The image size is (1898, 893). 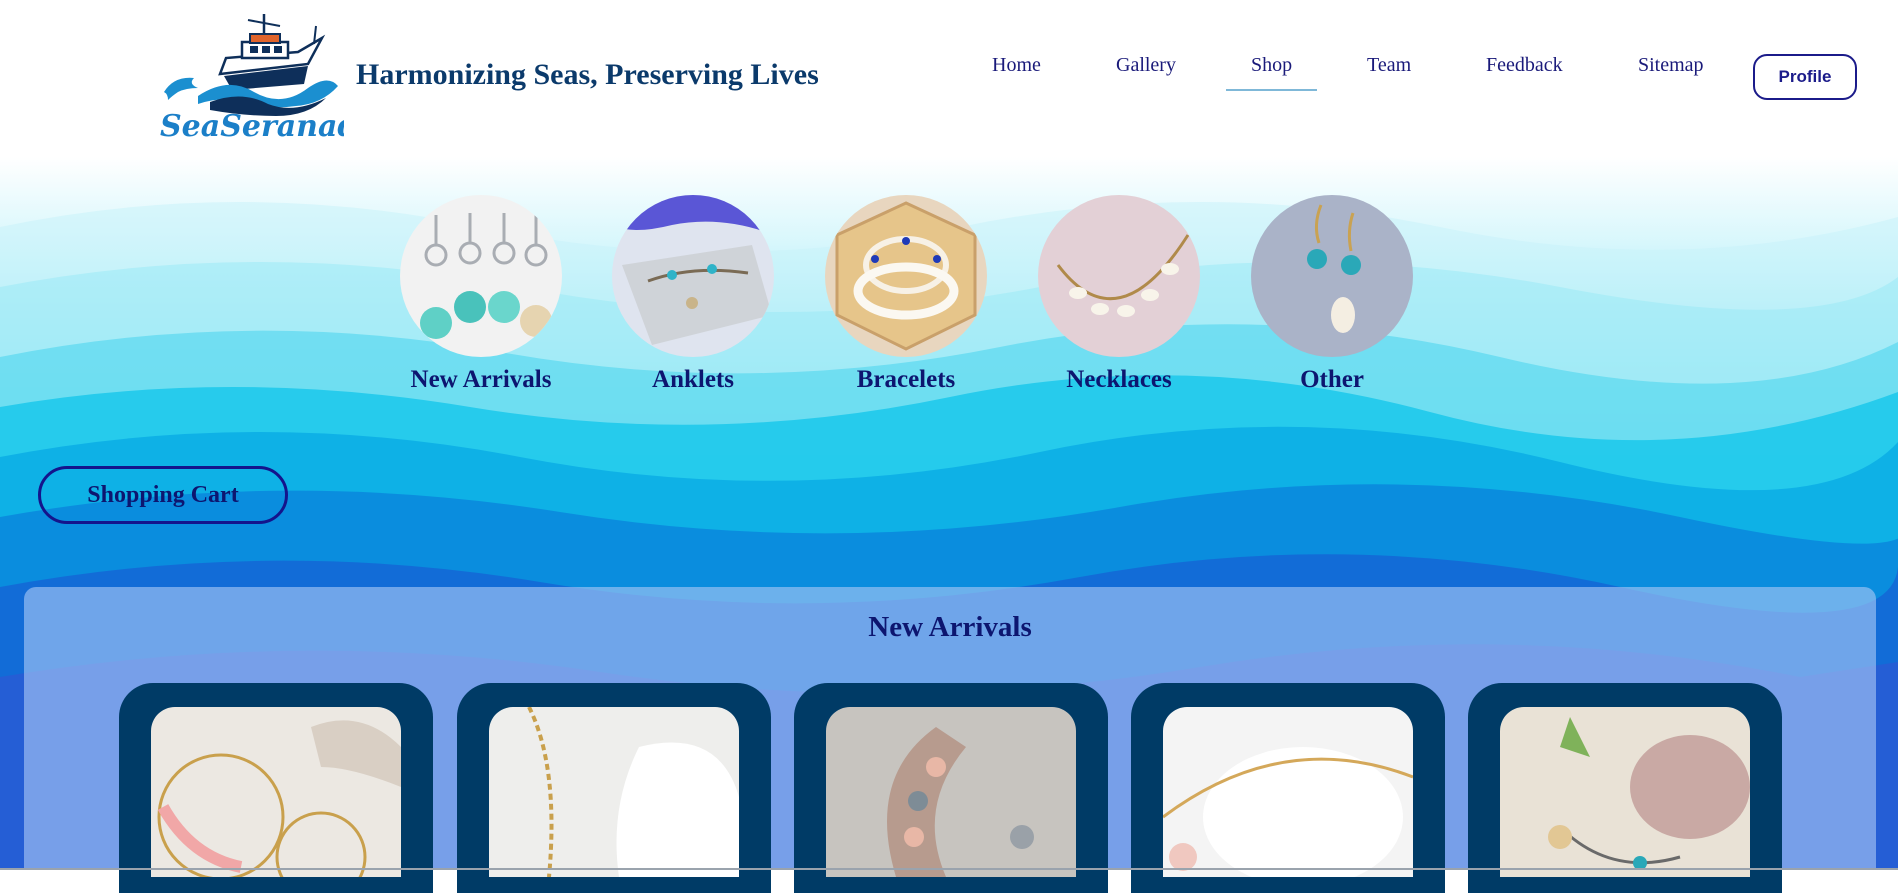 I want to click on category-label: Bracelets, so click(x=906, y=379).